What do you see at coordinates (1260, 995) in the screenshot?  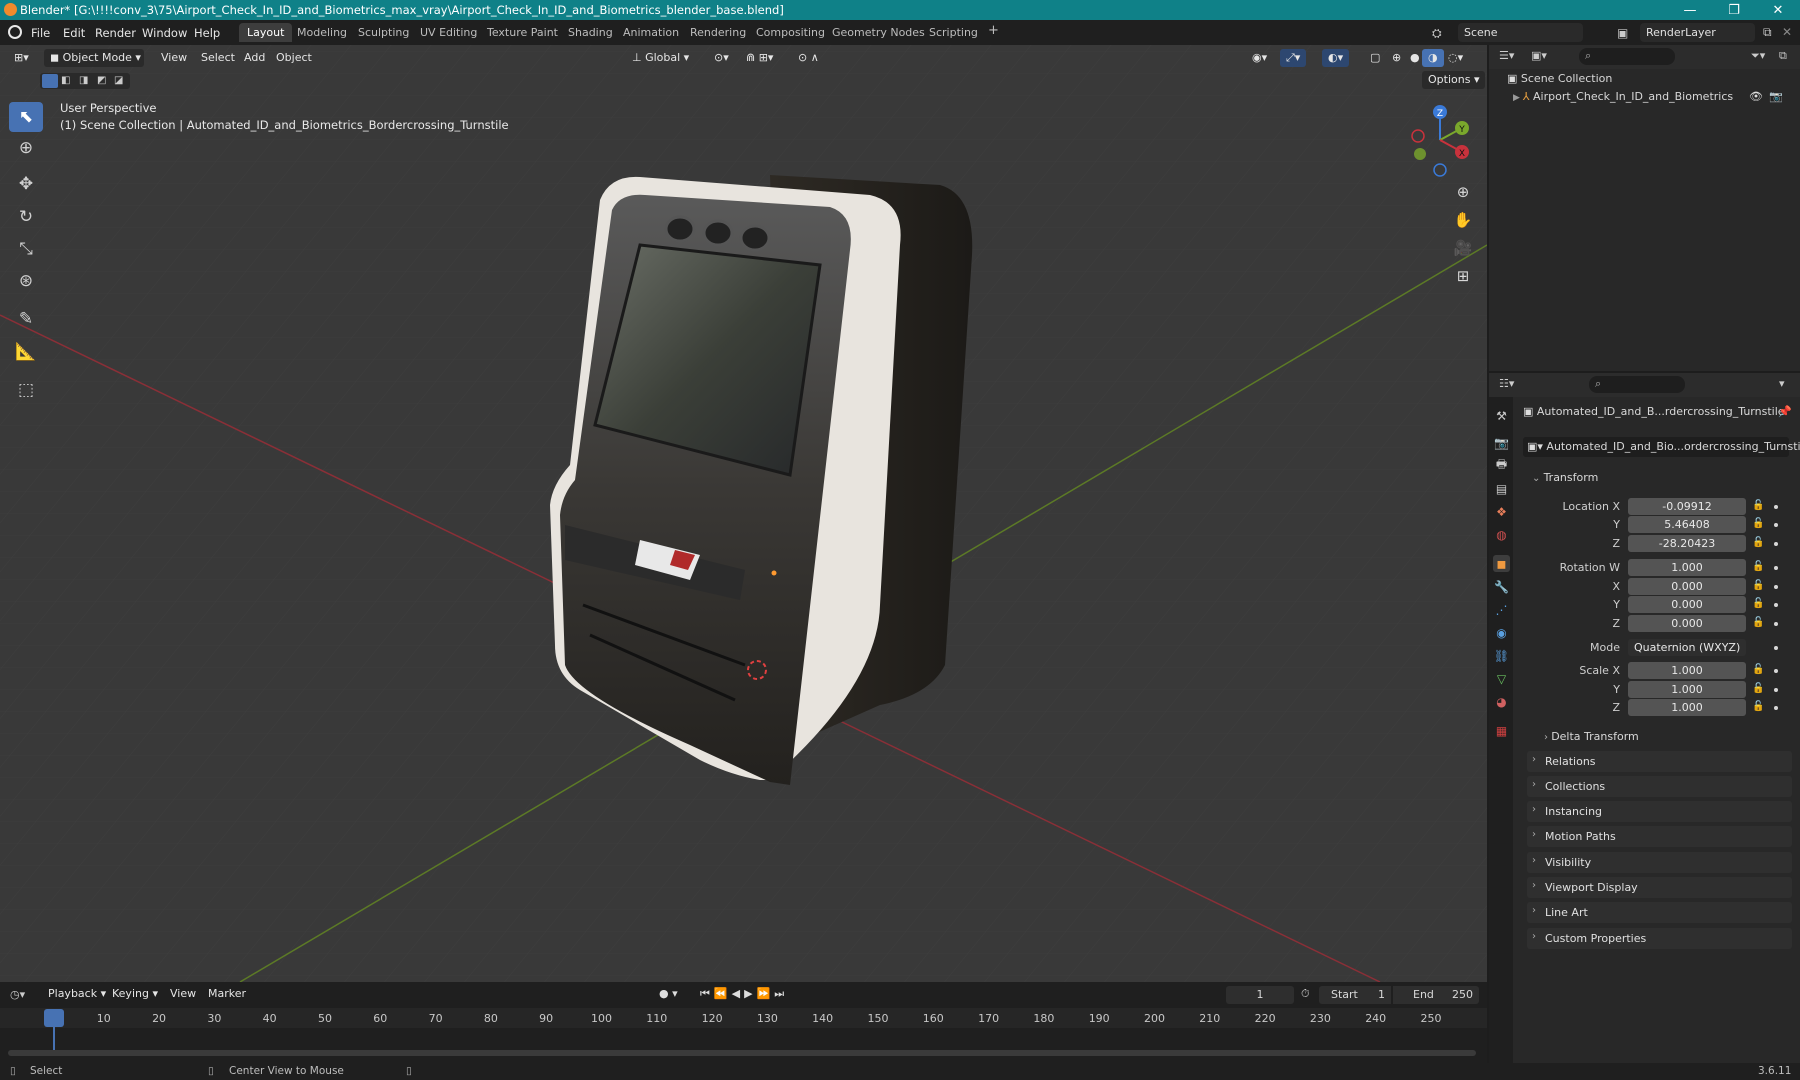 I see `current-frame-field: 1` at bounding box center [1260, 995].